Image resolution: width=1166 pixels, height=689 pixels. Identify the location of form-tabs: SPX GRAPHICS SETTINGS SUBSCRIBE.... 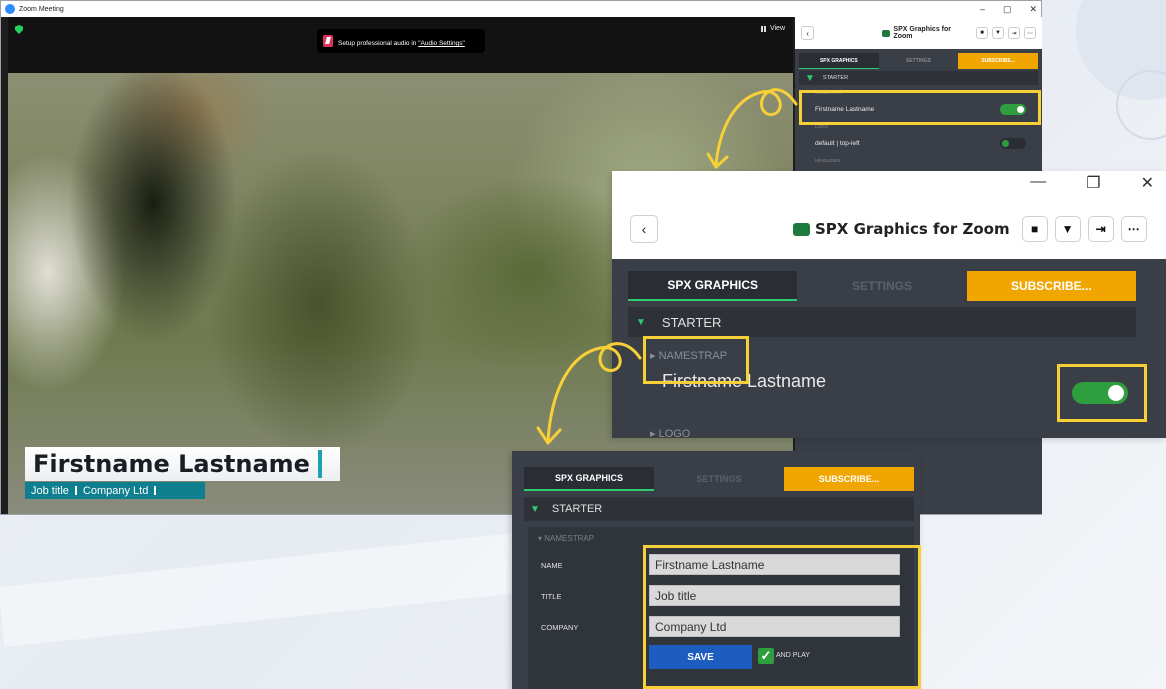
(719, 479).